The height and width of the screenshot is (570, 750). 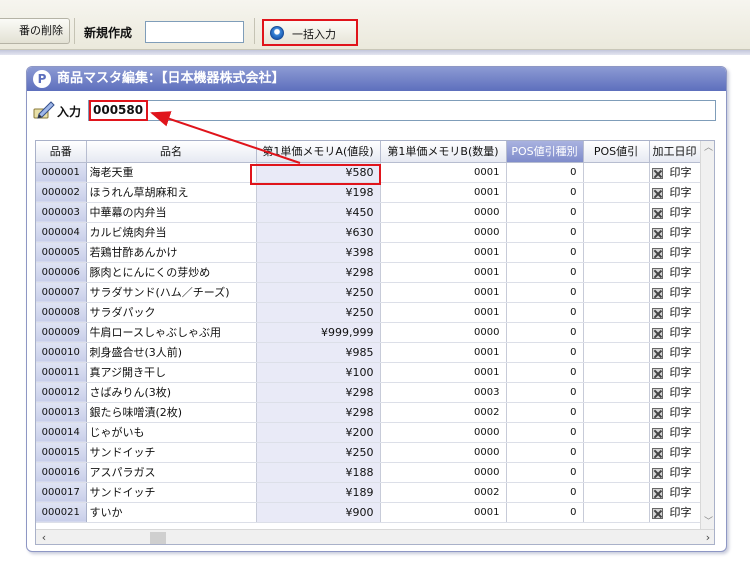 What do you see at coordinates (61, 512) in the screenshot?
I see `product-code-cell: 000021` at bounding box center [61, 512].